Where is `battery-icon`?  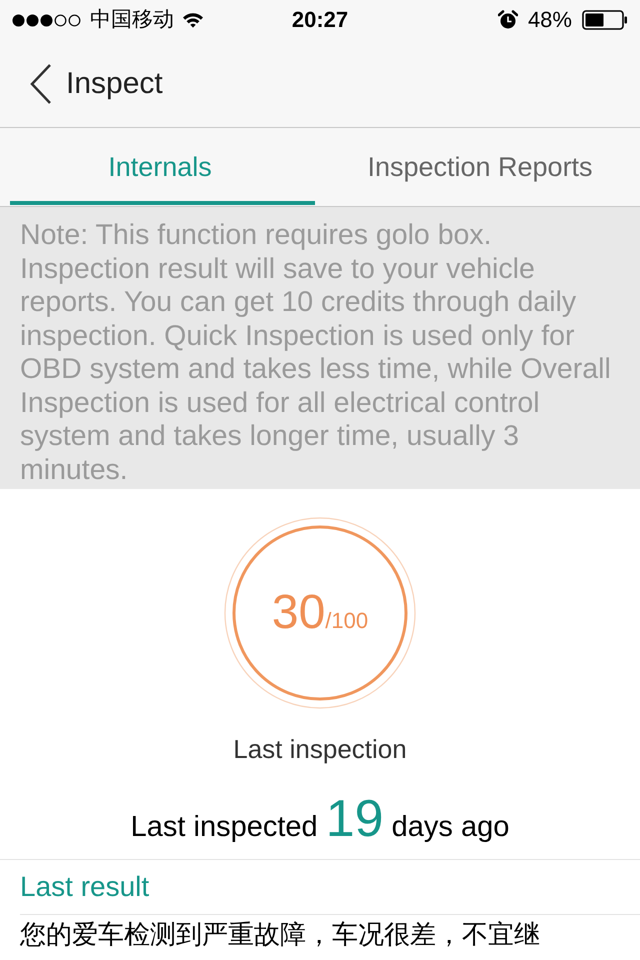 battery-icon is located at coordinates (605, 20).